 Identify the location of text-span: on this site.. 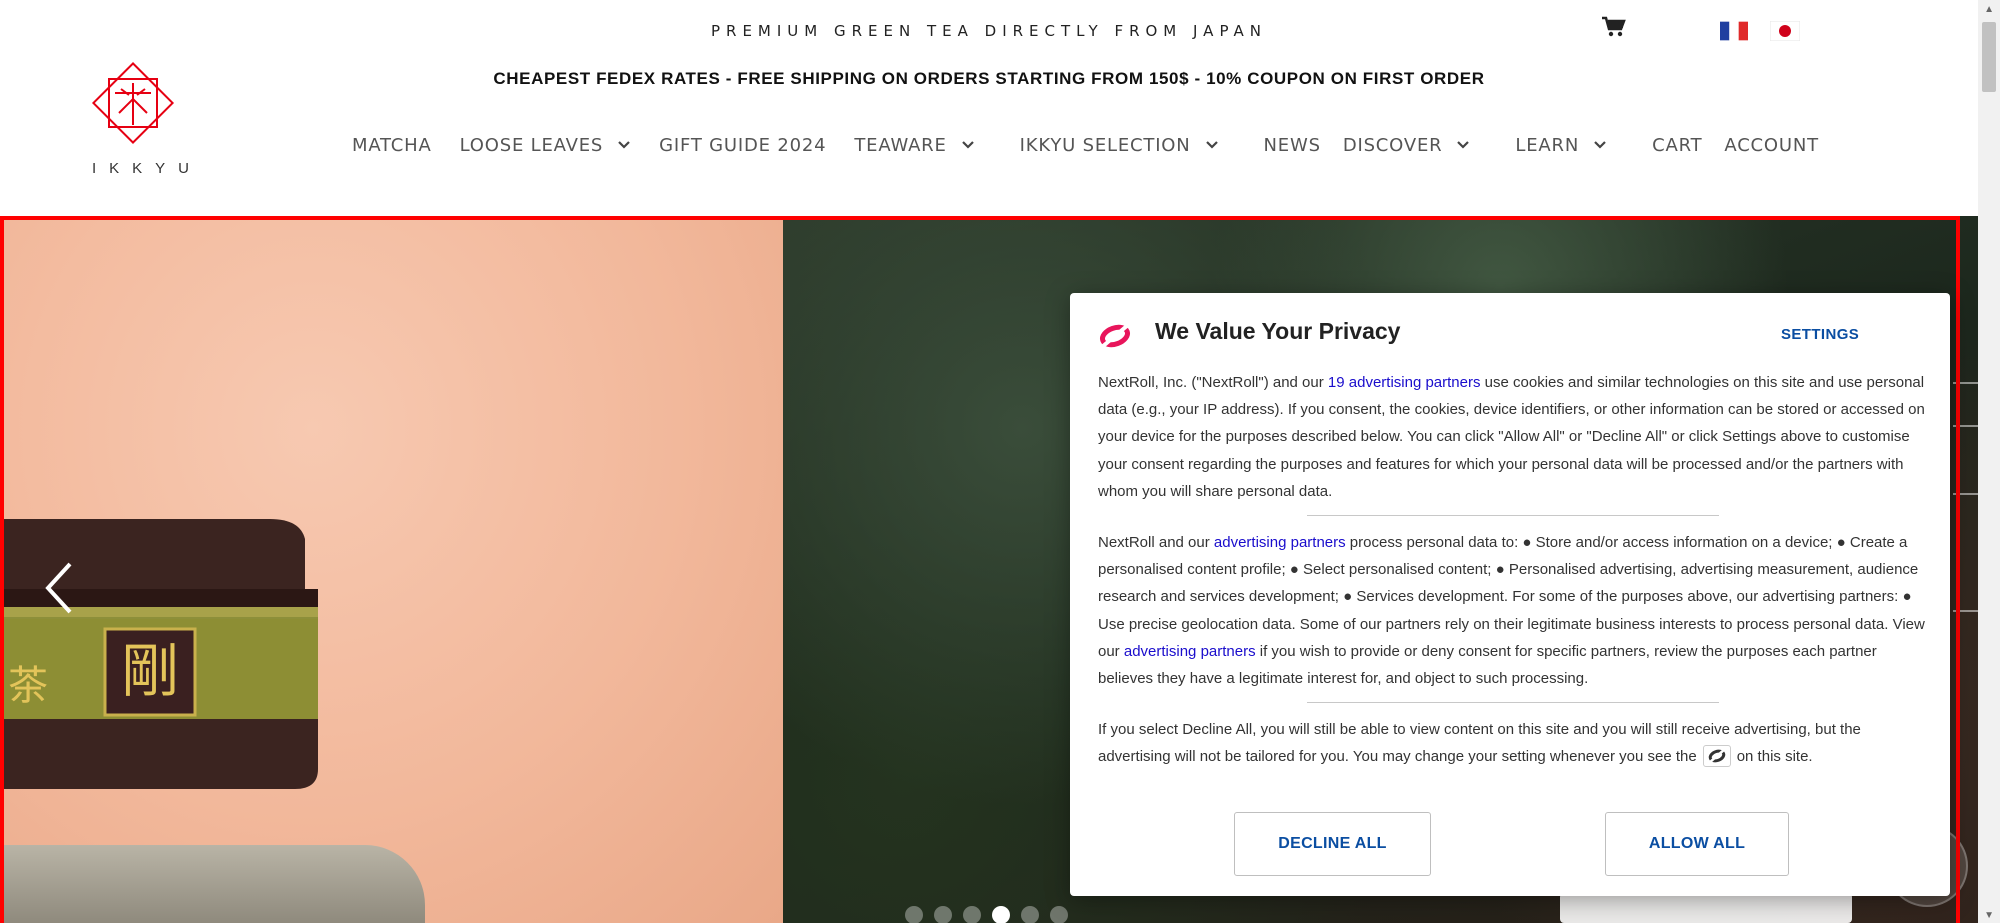
(1774, 757).